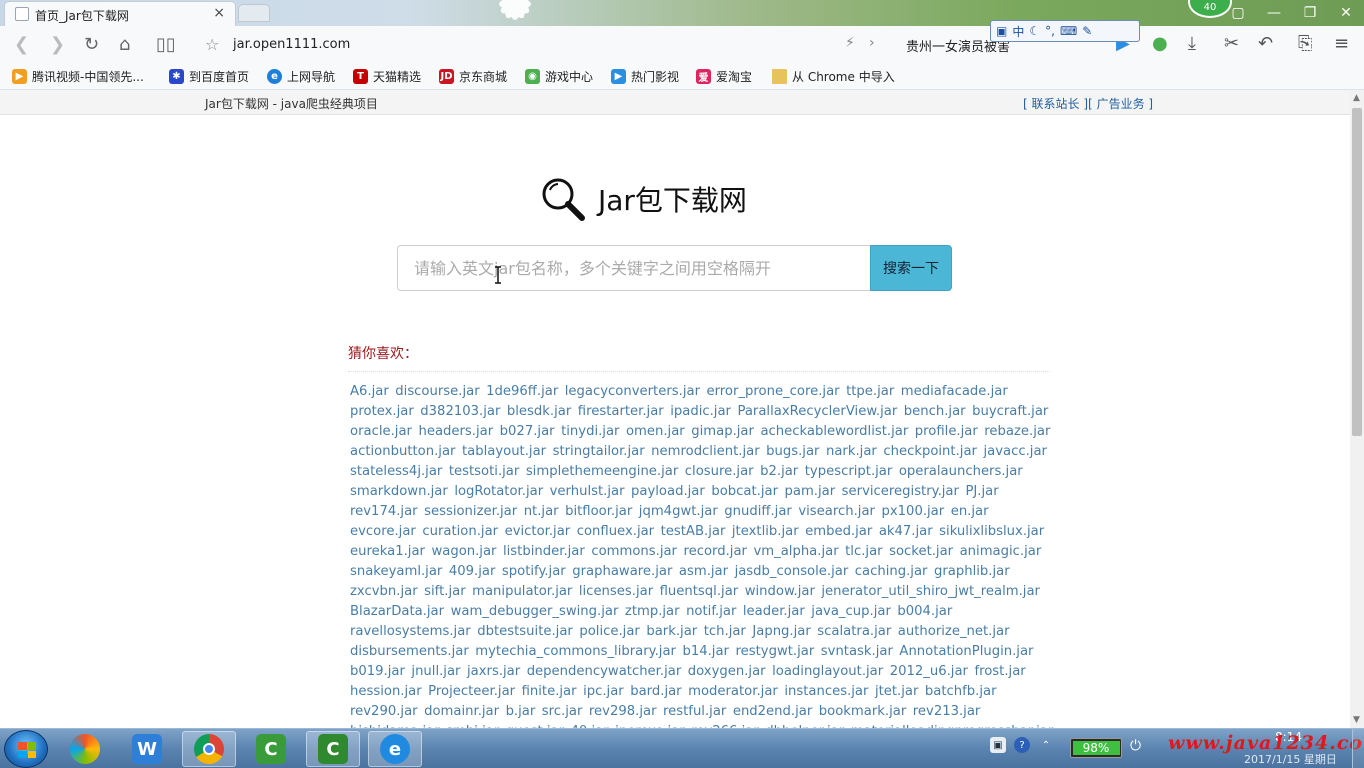 The width and height of the screenshot is (1364, 768). Describe the element at coordinates (1238, 13) in the screenshot. I see `skin-icon: ▢` at that location.